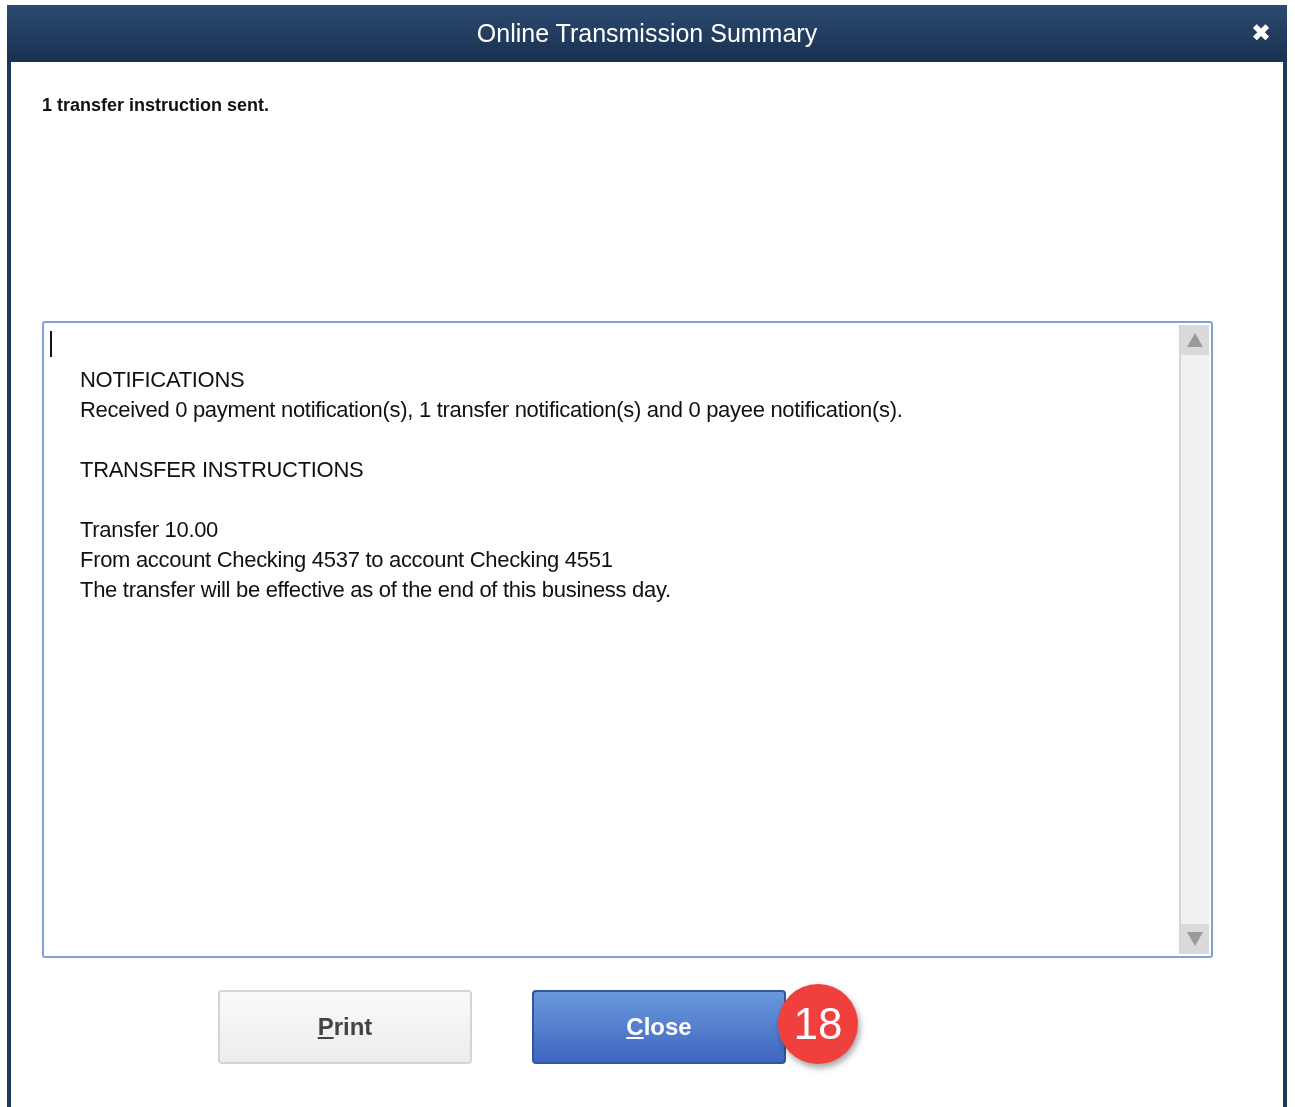 The image size is (1295, 1107). Describe the element at coordinates (345, 1027) in the screenshot. I see `secondary-action-button: Print` at that location.